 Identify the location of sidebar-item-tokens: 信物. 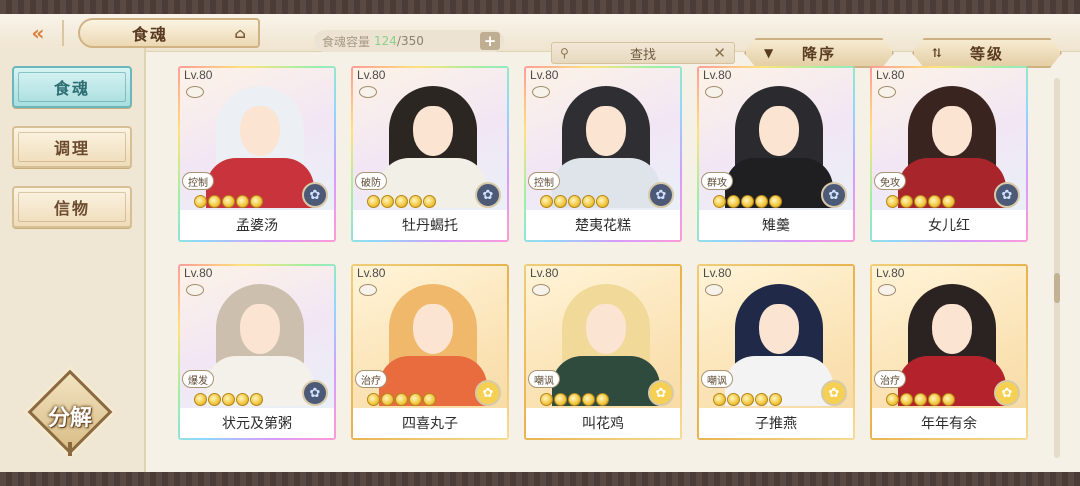
(72, 207).